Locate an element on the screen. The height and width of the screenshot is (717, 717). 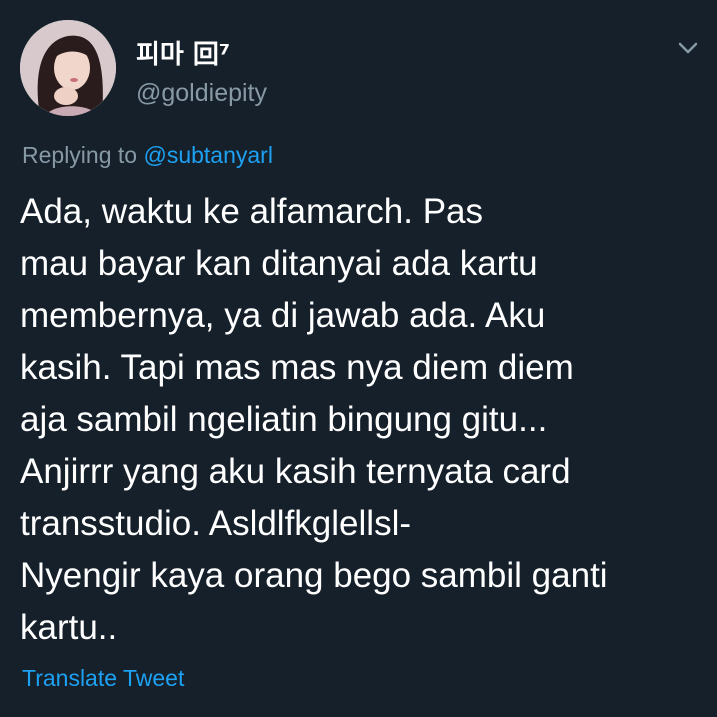
translate-tweet-link: Translate Tweet is located at coordinates (103, 678).